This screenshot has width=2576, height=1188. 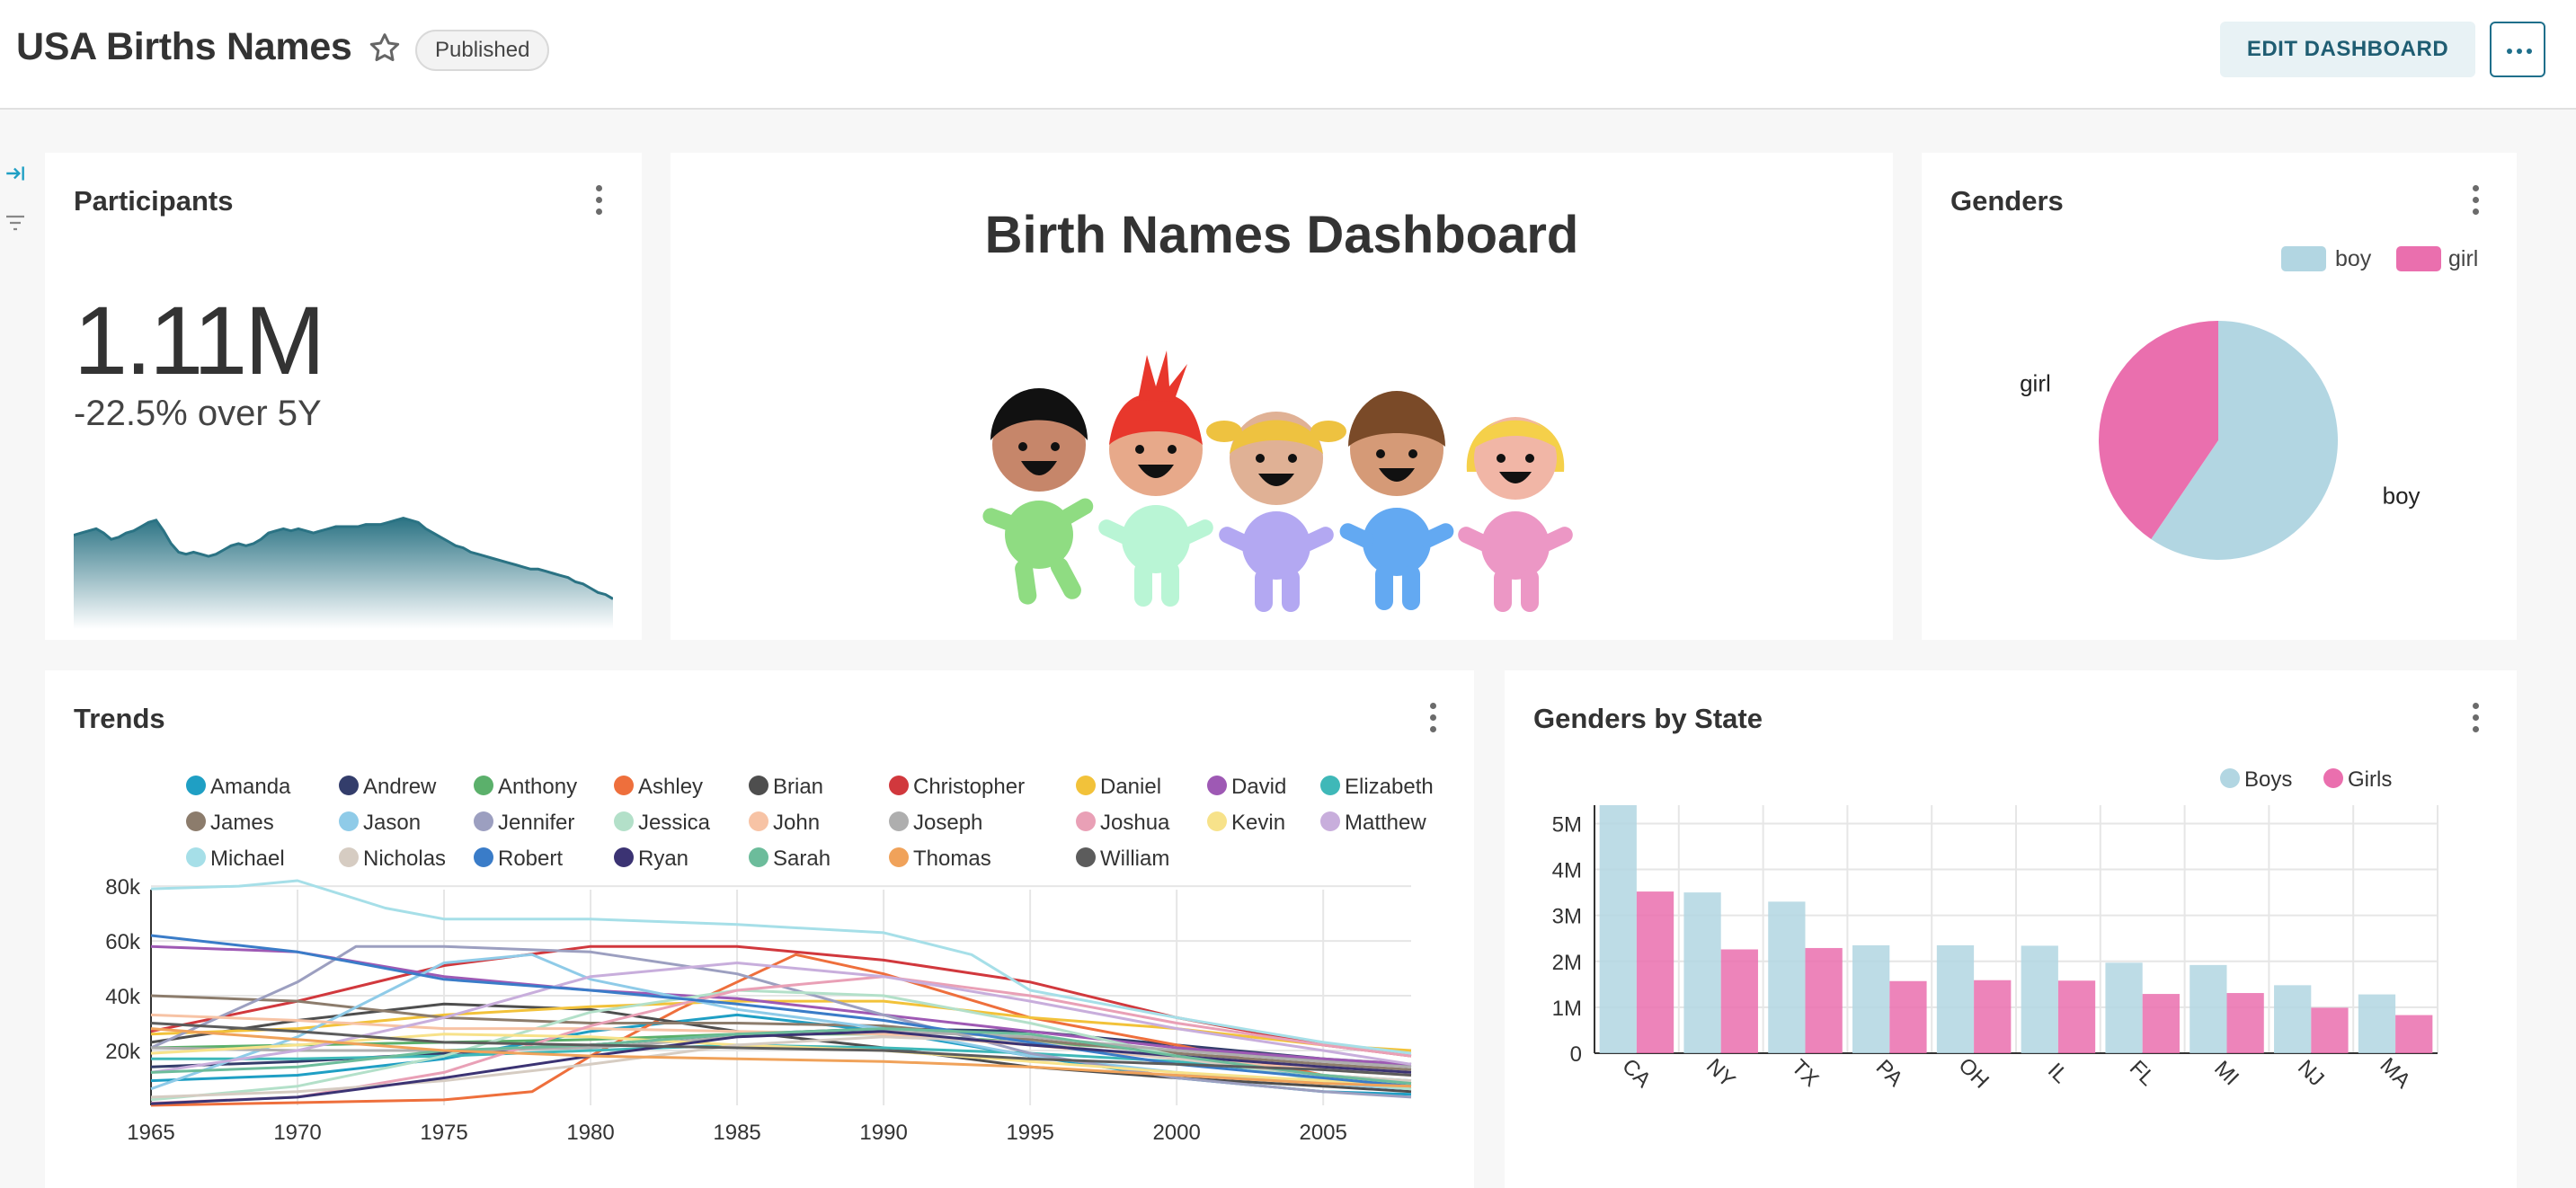 What do you see at coordinates (2220, 440) in the screenshot?
I see `pie-chart: boy girl` at bounding box center [2220, 440].